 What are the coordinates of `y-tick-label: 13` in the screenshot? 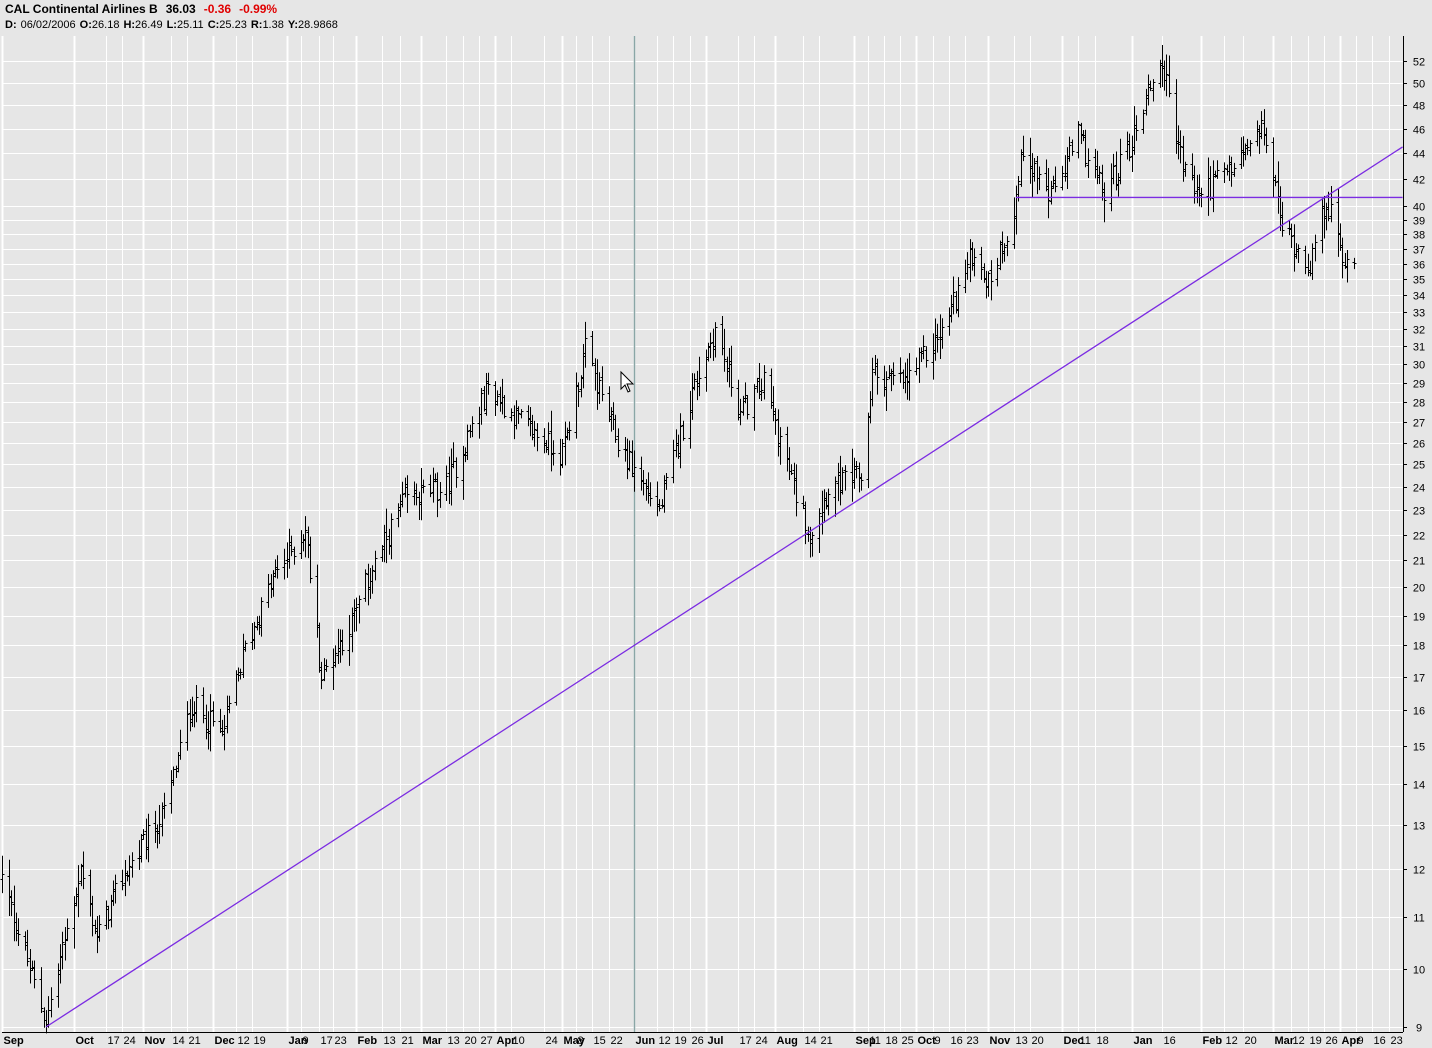 It's located at (1419, 827).